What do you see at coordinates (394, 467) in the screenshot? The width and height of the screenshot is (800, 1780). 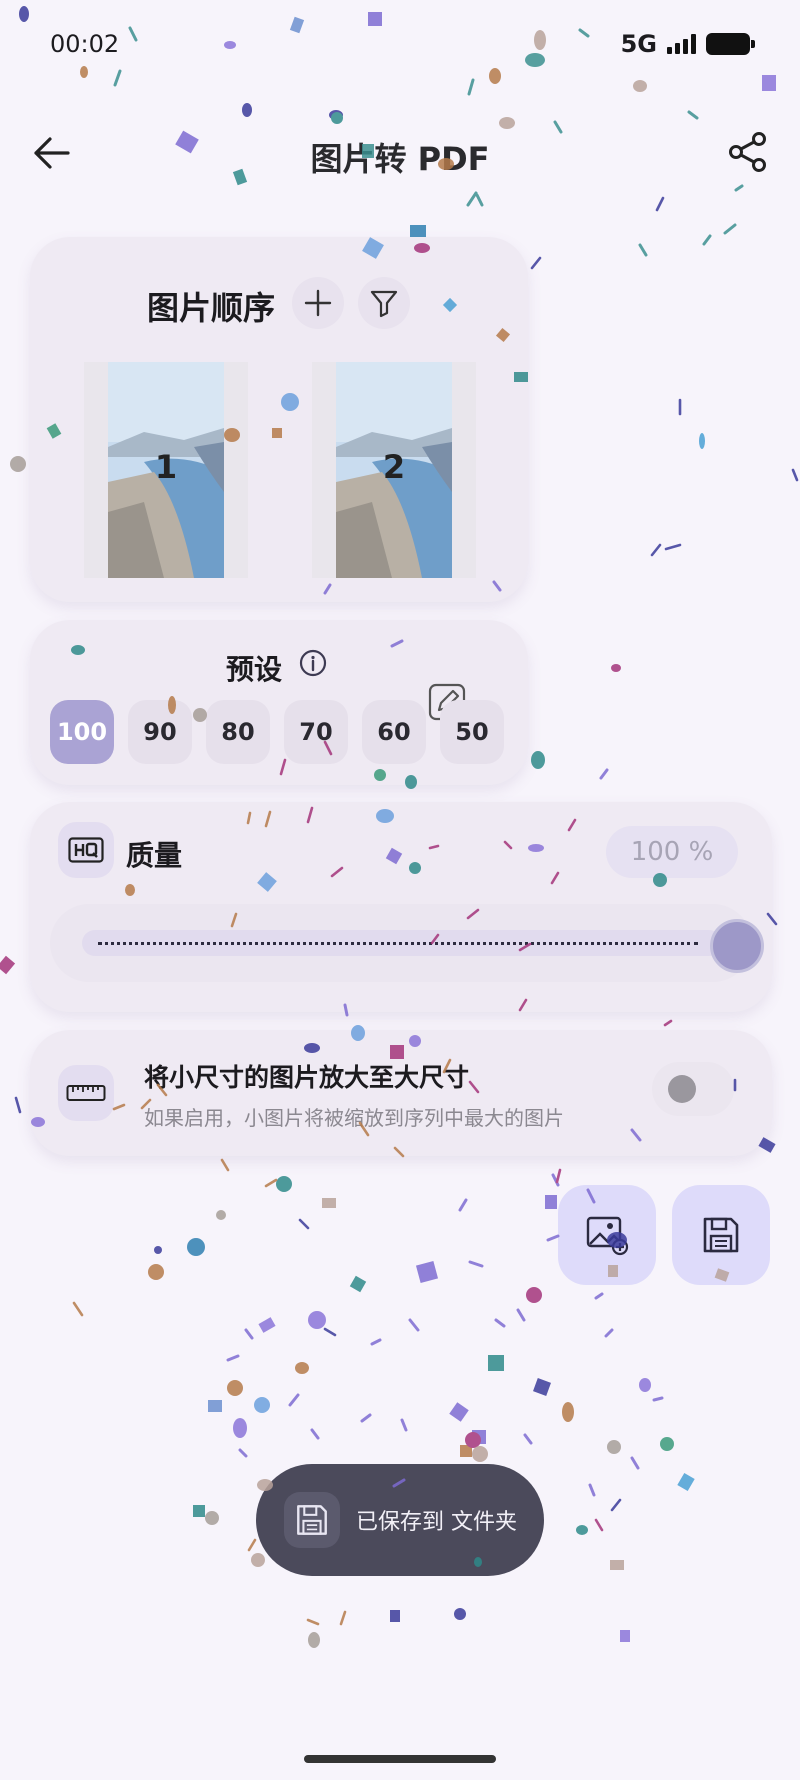 I see `image-number: 2` at bounding box center [394, 467].